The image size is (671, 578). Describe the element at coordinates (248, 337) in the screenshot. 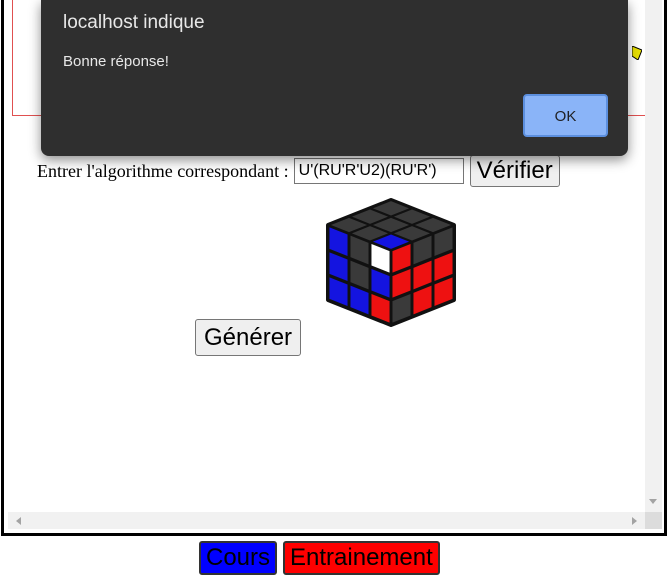

I see `generate-button: Générer` at that location.